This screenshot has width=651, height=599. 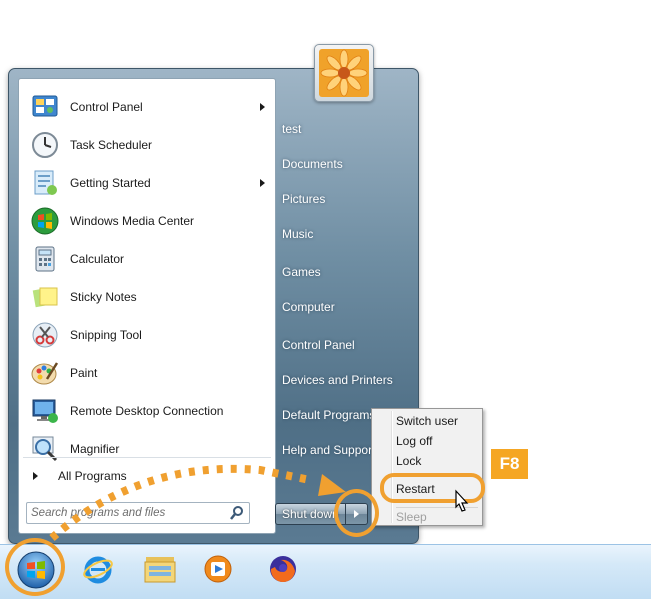 I want to click on right-item-pictures: Pictures, so click(x=303, y=199).